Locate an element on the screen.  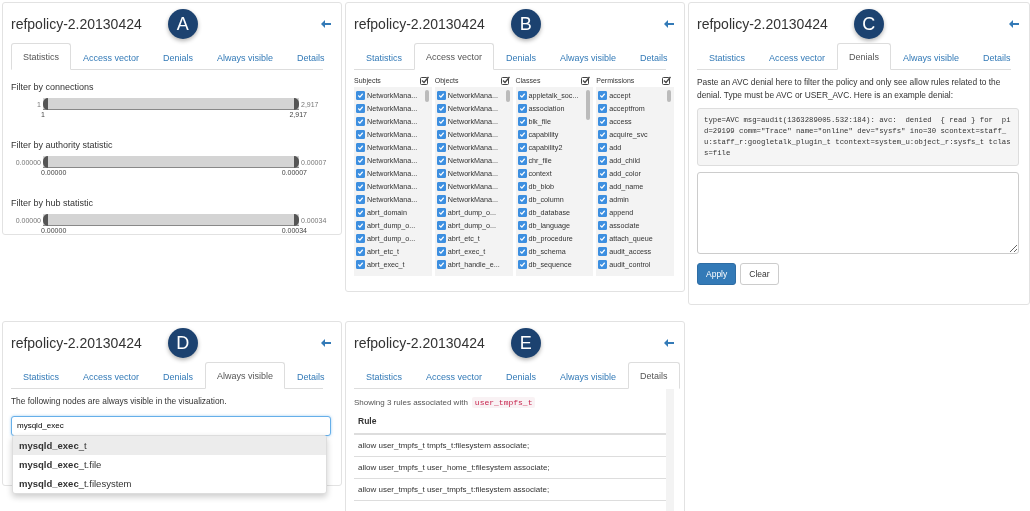
apply-button: Apply is located at coordinates (717, 273).